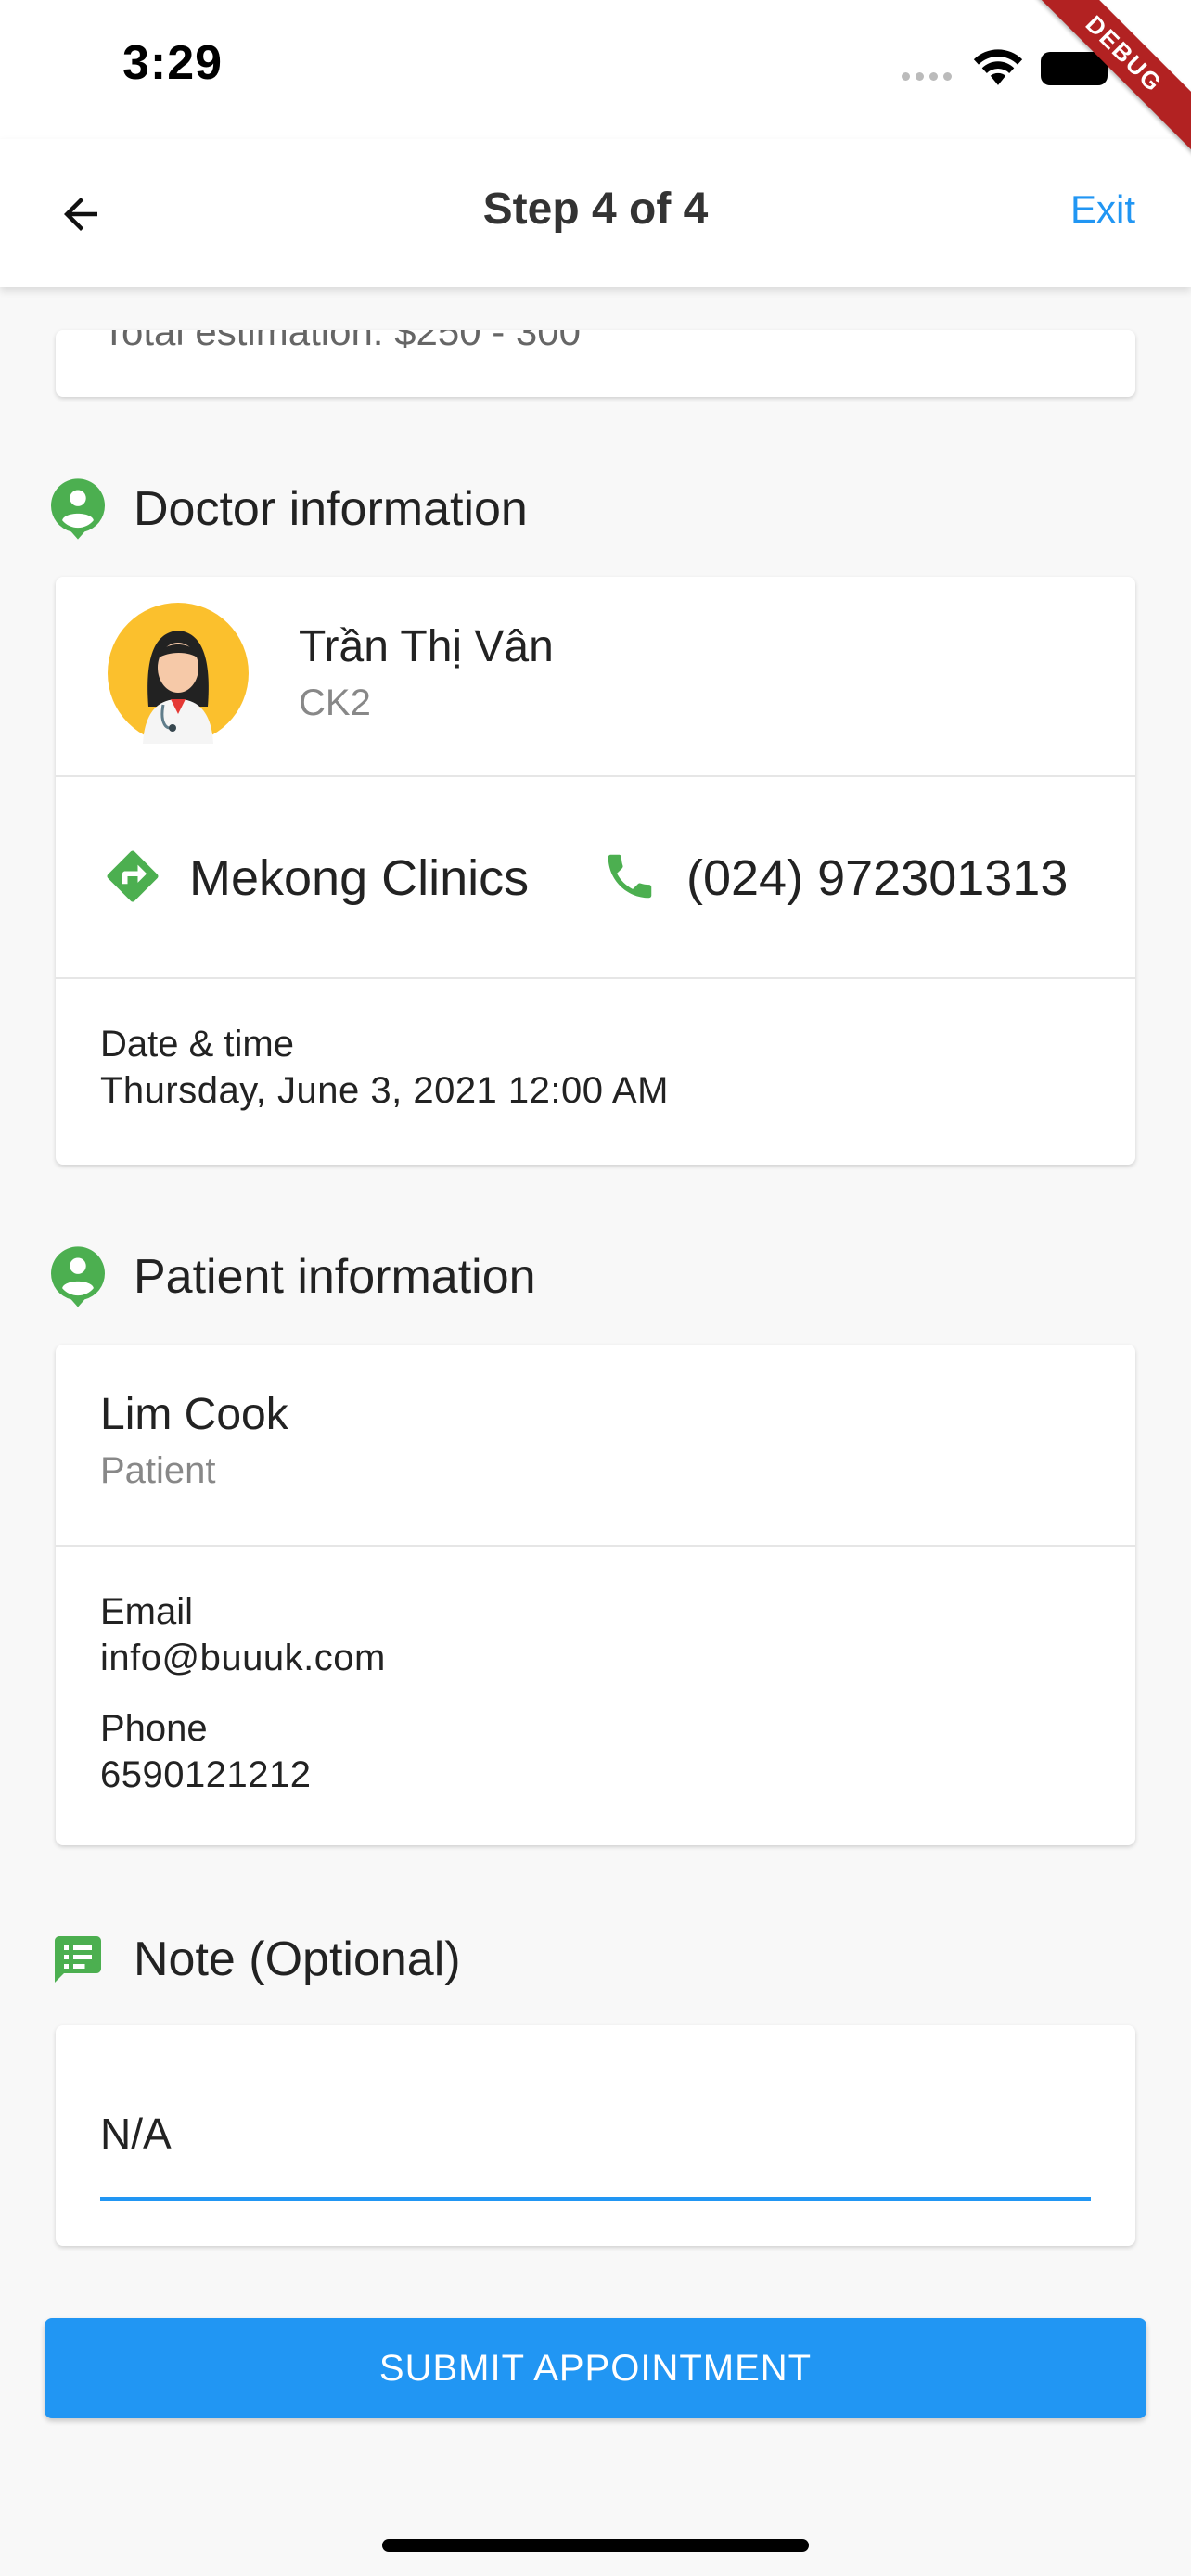 Image resolution: width=1191 pixels, height=2576 pixels. What do you see at coordinates (595, 363) in the screenshot?
I see `estimation-card: Total estimation: $250 - 300` at bounding box center [595, 363].